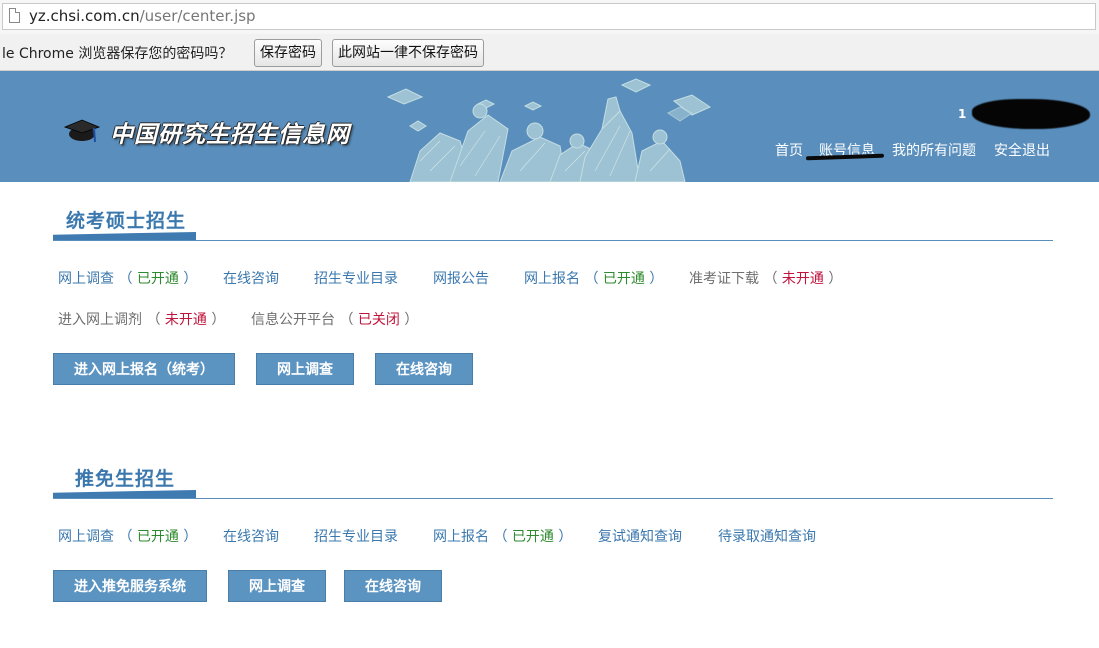 Image resolution: width=1099 pixels, height=648 pixels. I want to click on enter-recommend-system-button: 进入推免服务系统, so click(130, 586).